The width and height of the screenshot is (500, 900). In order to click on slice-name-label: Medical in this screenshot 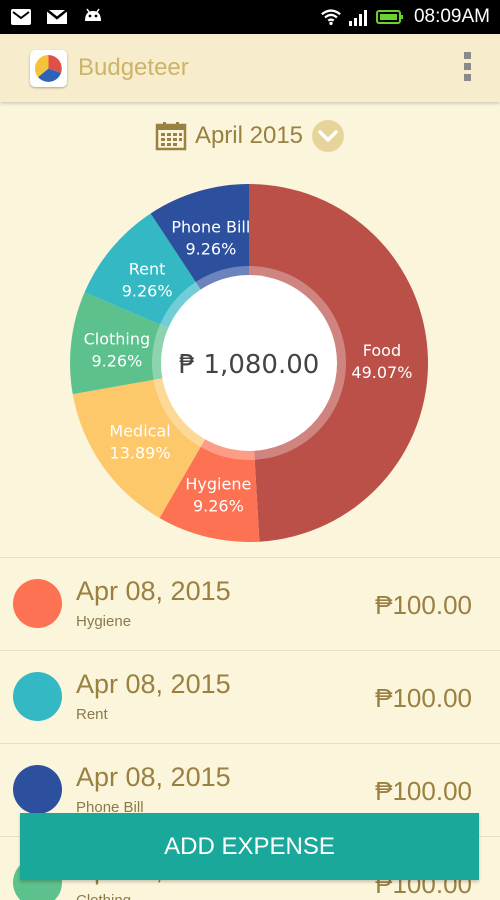, I will do `click(139, 430)`.